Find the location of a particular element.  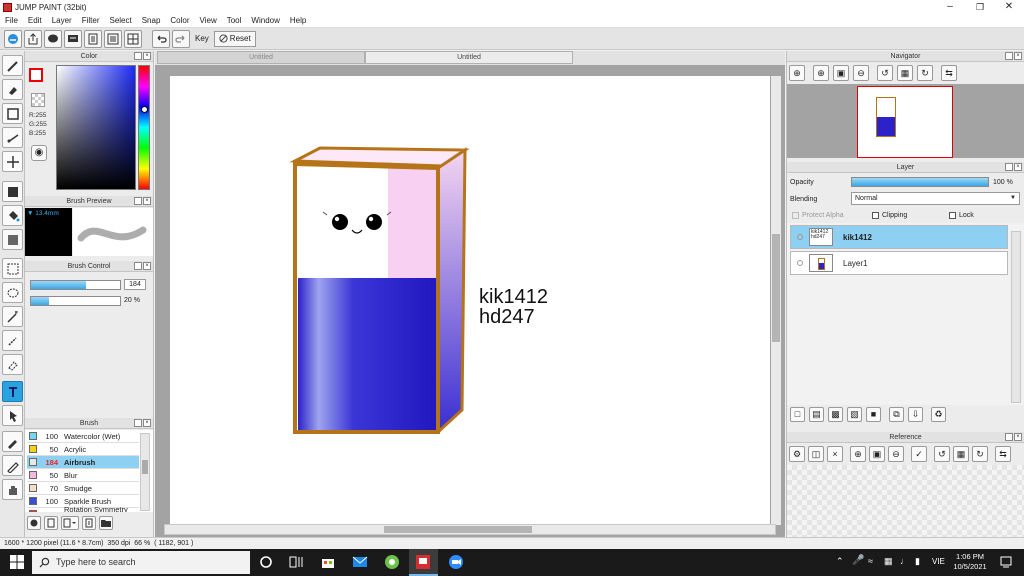

new-folder-button: ■ is located at coordinates (873, 414).